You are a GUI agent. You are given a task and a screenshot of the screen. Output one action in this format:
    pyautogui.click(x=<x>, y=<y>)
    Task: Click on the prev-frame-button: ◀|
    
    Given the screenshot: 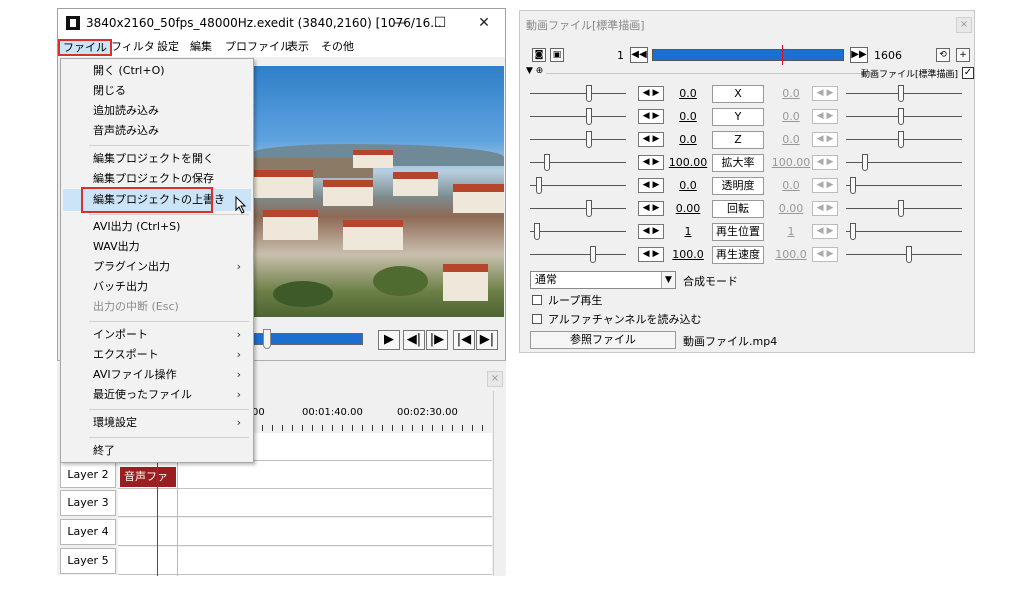 What is the action you would take?
    pyautogui.click(x=414, y=340)
    